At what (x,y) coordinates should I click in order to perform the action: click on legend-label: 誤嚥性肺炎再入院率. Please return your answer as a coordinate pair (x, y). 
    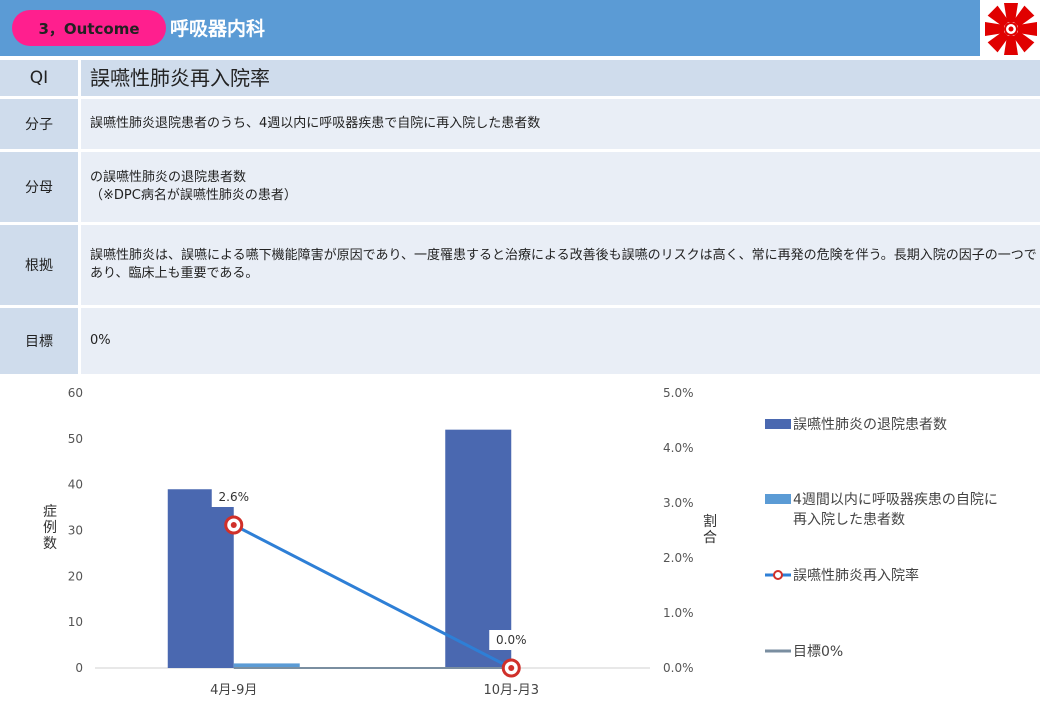
    Looking at the image, I should click on (856, 575).